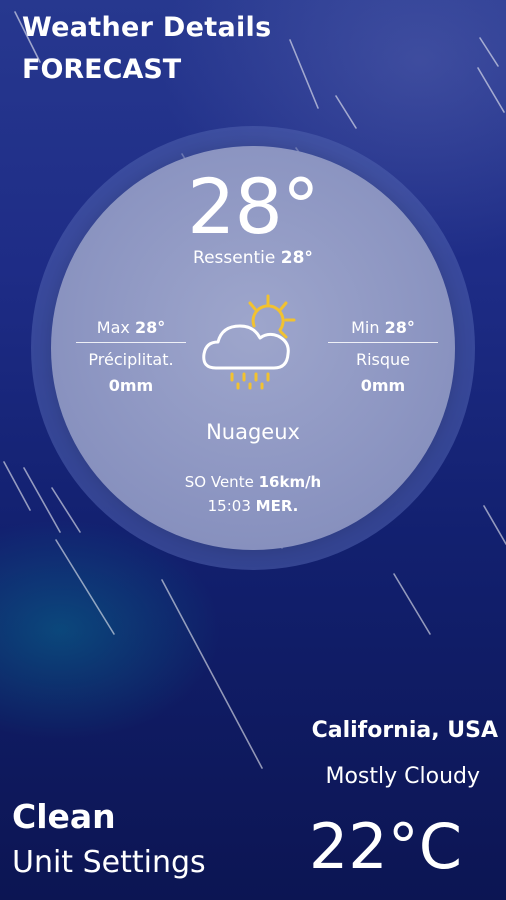 This screenshot has width=506, height=900. I want to click on feels-like: Ressentie 28°, so click(253, 258).